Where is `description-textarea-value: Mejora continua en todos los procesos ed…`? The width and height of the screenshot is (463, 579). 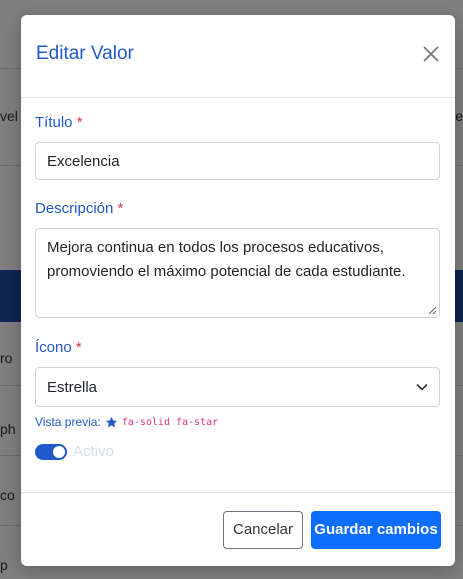
description-textarea-value: Mejora continua en todos los procesos ed… is located at coordinates (226, 259).